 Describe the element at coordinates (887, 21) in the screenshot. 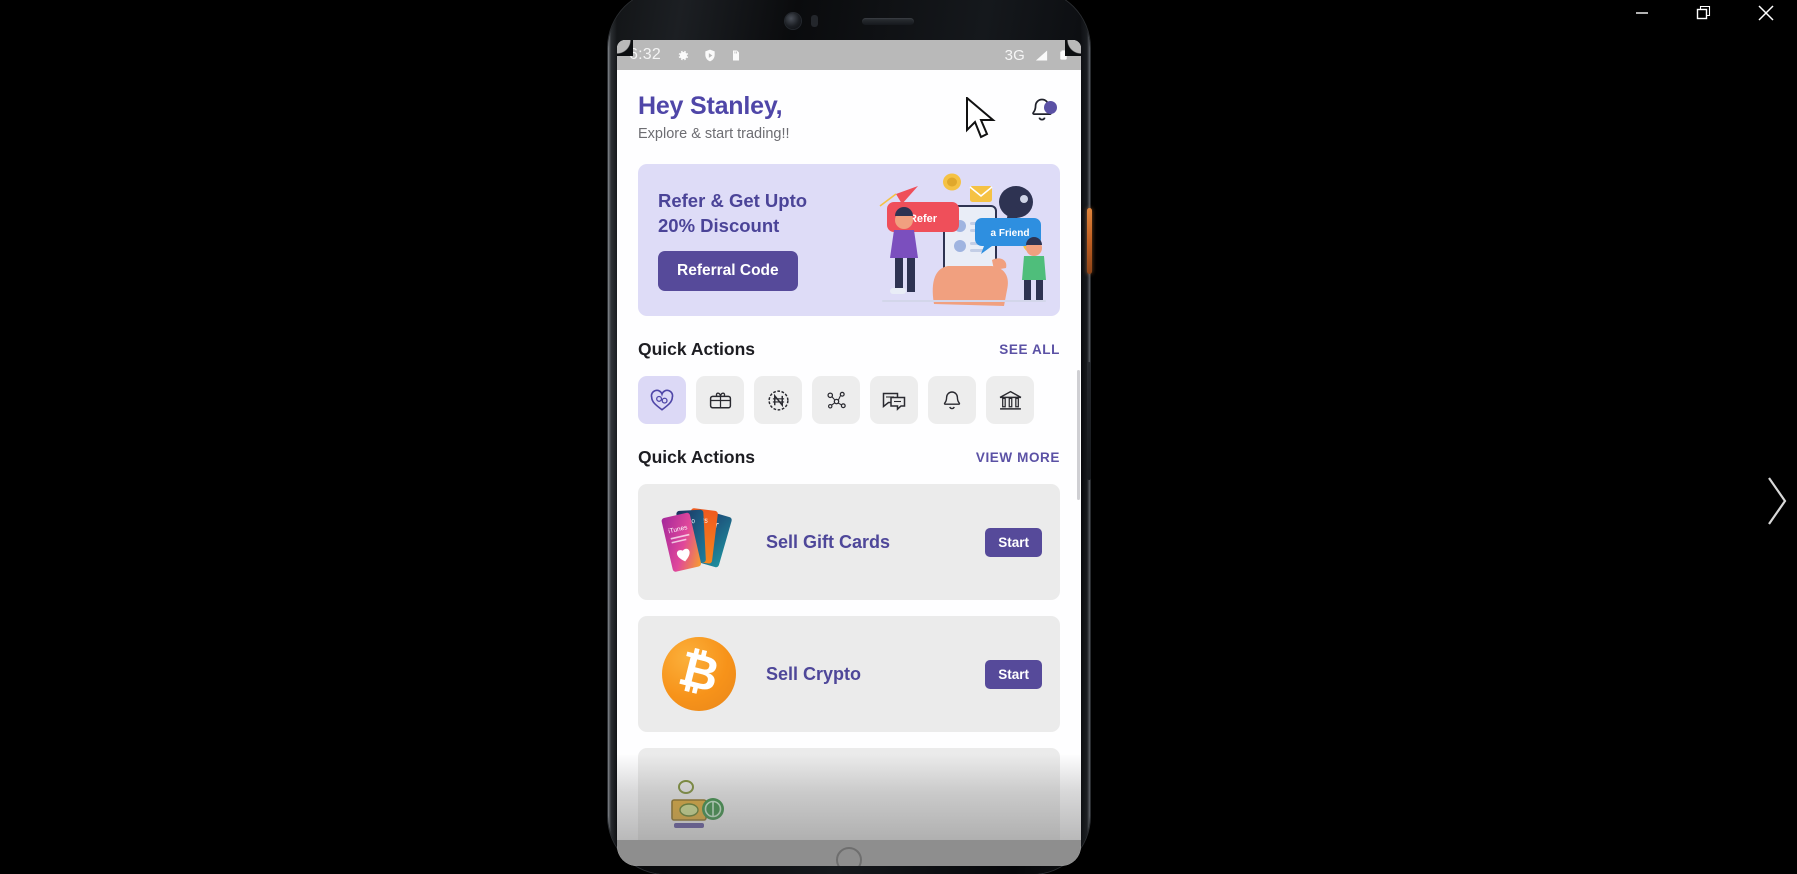

I see `earpiece-speaker-icon` at that location.